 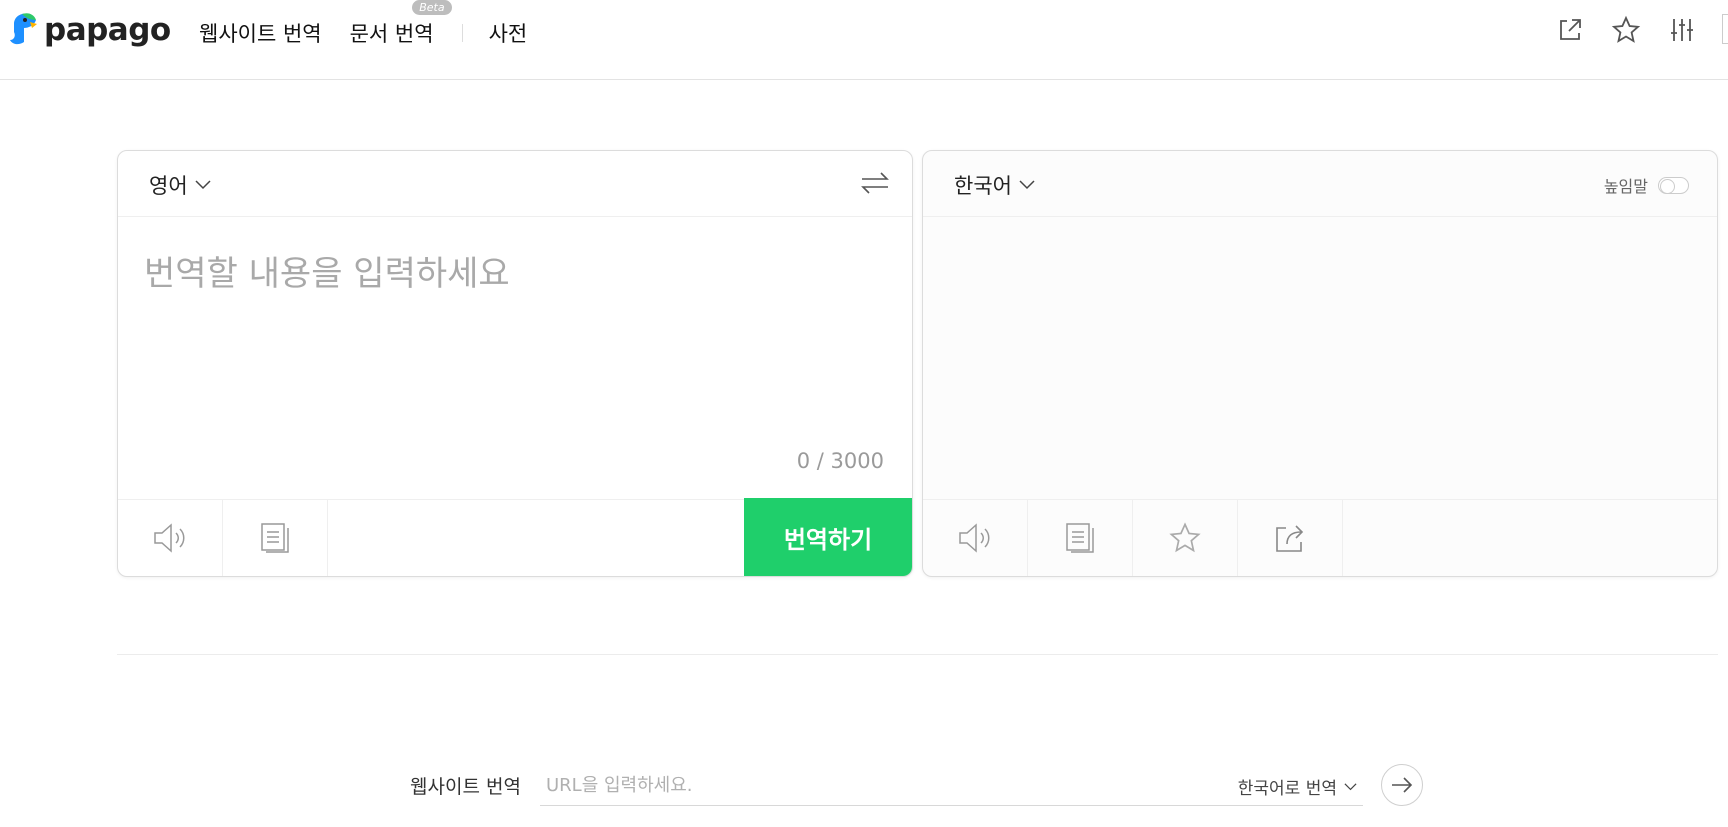 What do you see at coordinates (168, 186) in the screenshot?
I see `source-language-label: 영어` at bounding box center [168, 186].